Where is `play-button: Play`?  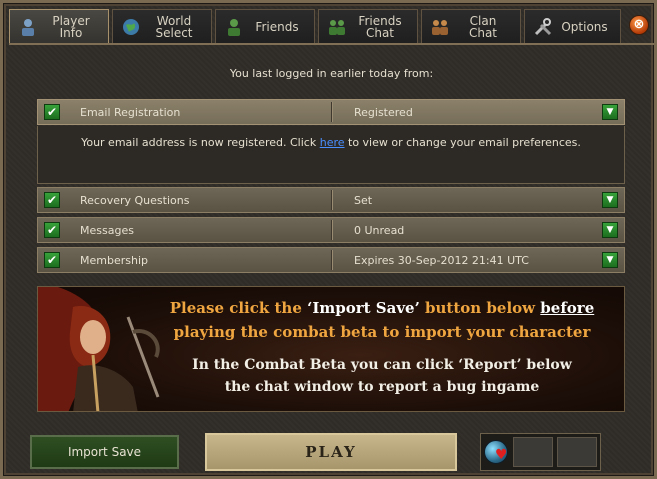
play-button: Play is located at coordinates (331, 452).